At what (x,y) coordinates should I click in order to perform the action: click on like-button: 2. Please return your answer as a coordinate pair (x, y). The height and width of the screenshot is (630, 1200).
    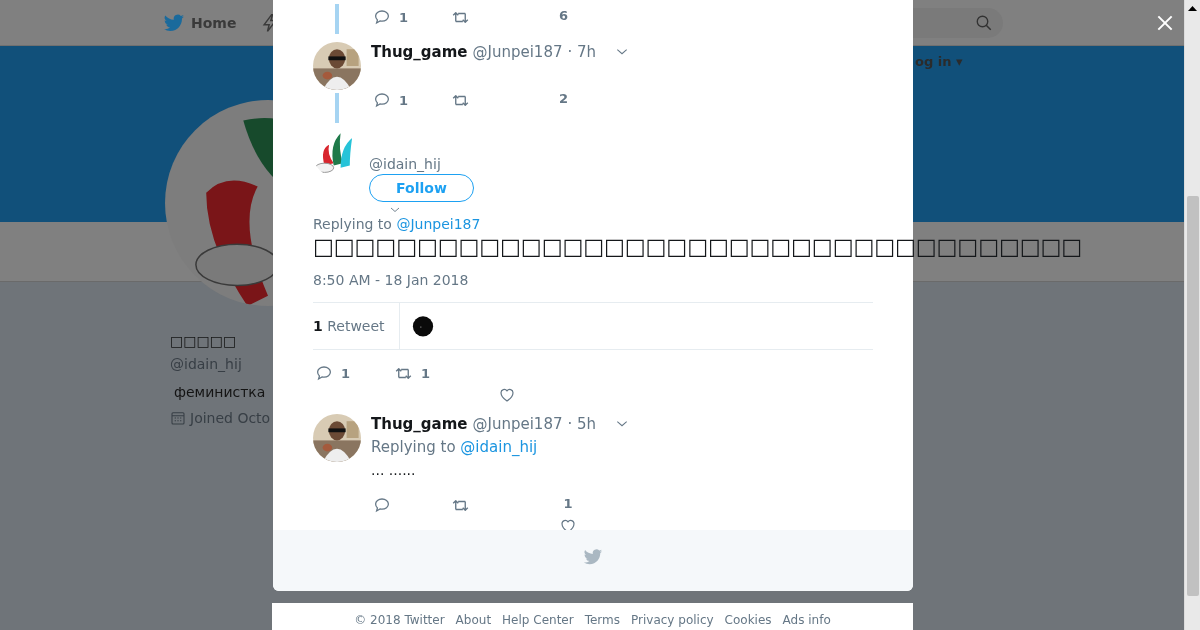
    Looking at the image, I should click on (564, 100).